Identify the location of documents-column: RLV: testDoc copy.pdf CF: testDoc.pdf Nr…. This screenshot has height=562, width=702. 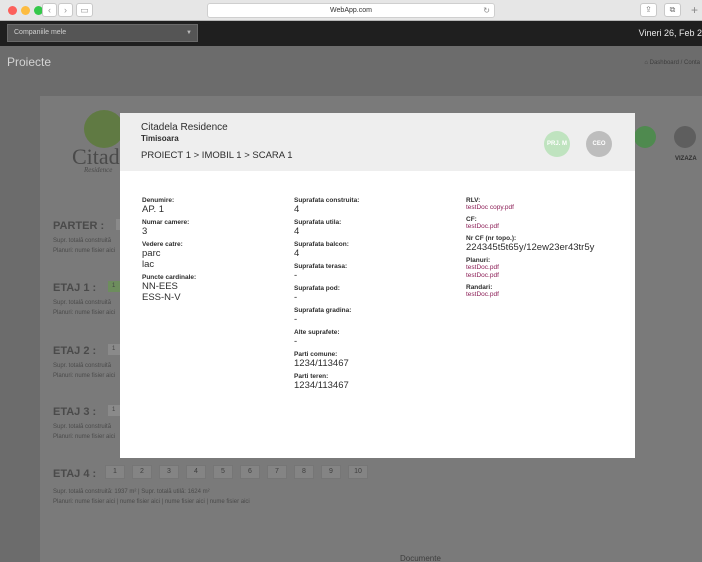
(546, 250).